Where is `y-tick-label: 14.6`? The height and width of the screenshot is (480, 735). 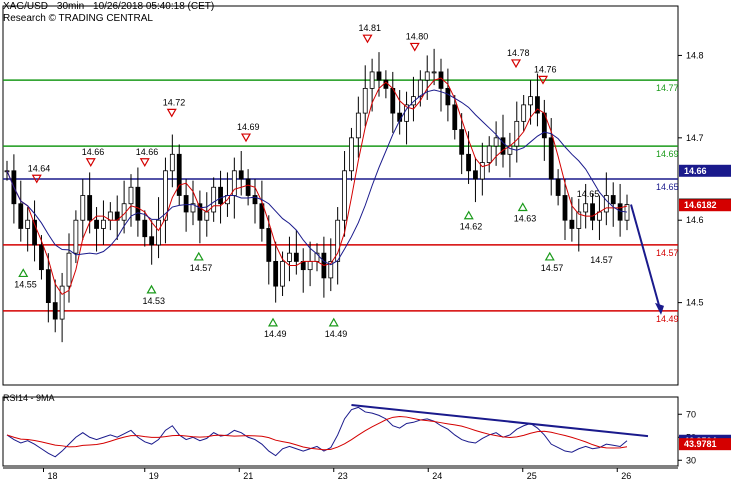
y-tick-label: 14.6 is located at coordinates (695, 220).